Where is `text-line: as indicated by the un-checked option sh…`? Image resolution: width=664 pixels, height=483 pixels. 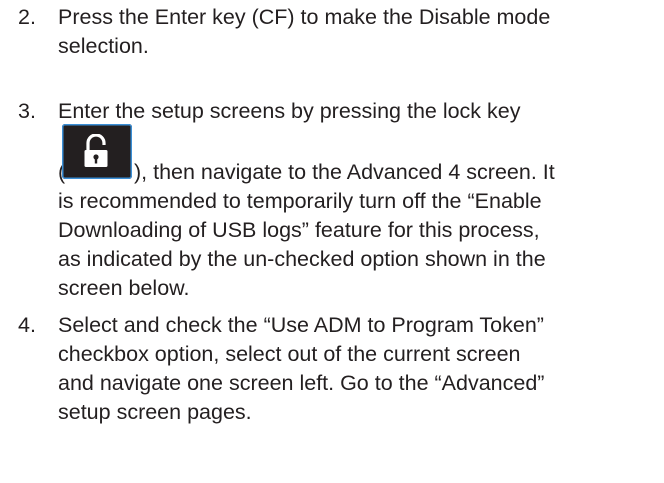
text-line: as indicated by the un-checked option sh… is located at coordinates (302, 259).